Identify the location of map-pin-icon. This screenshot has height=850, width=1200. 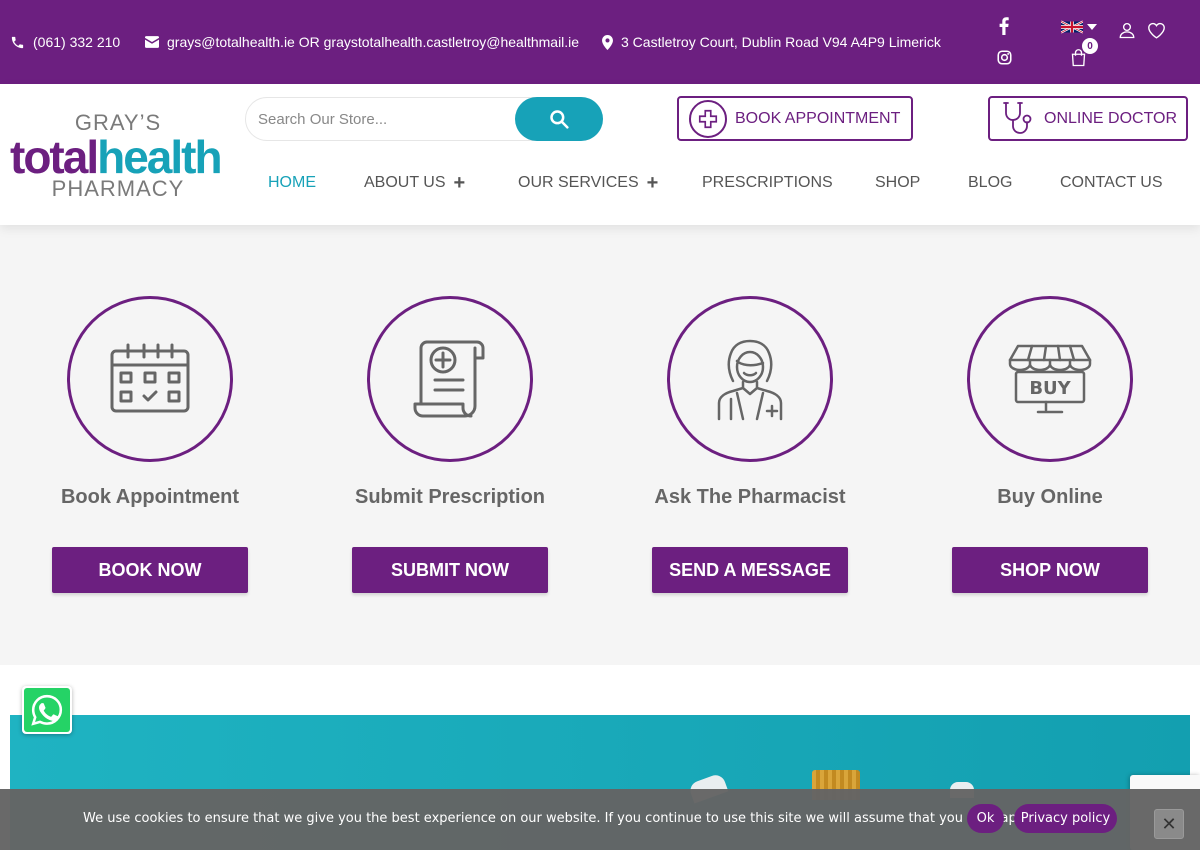
(607, 42).